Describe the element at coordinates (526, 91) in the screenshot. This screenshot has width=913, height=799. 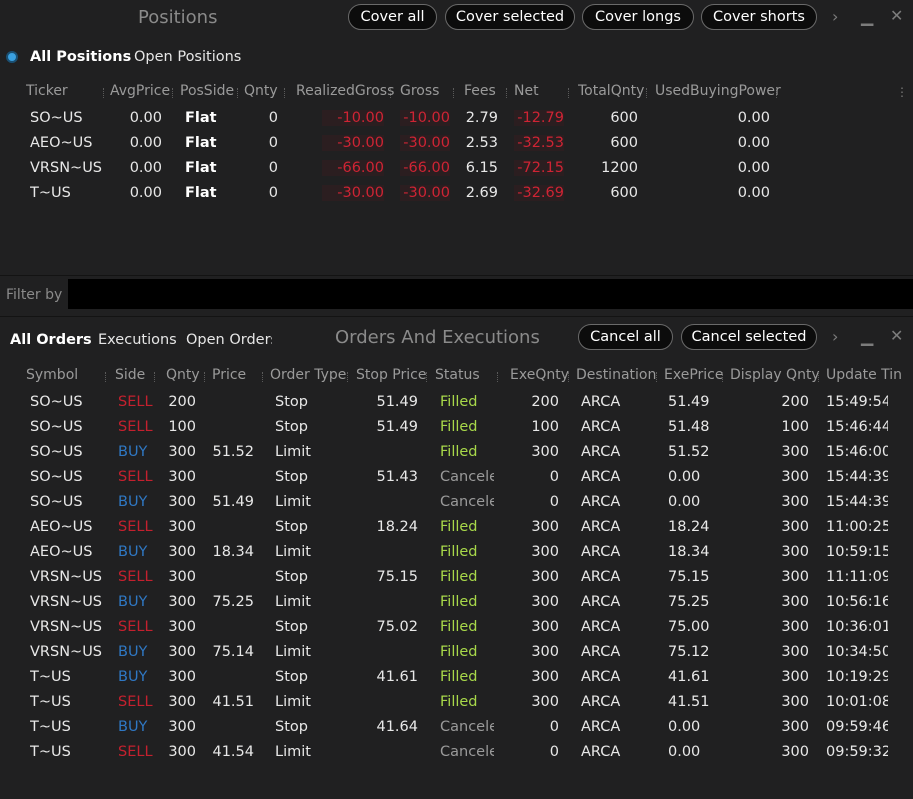
I see `col-net: Net` at that location.